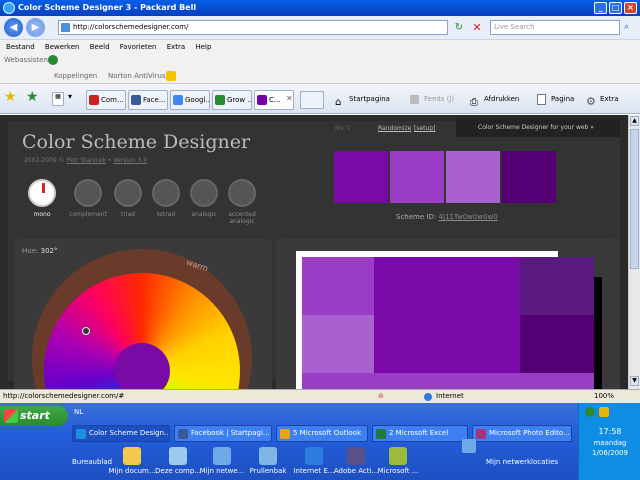 The image size is (640, 480). Describe the element at coordinates (630, 28) in the screenshot. I see `search-icon: ⌕` at that location.